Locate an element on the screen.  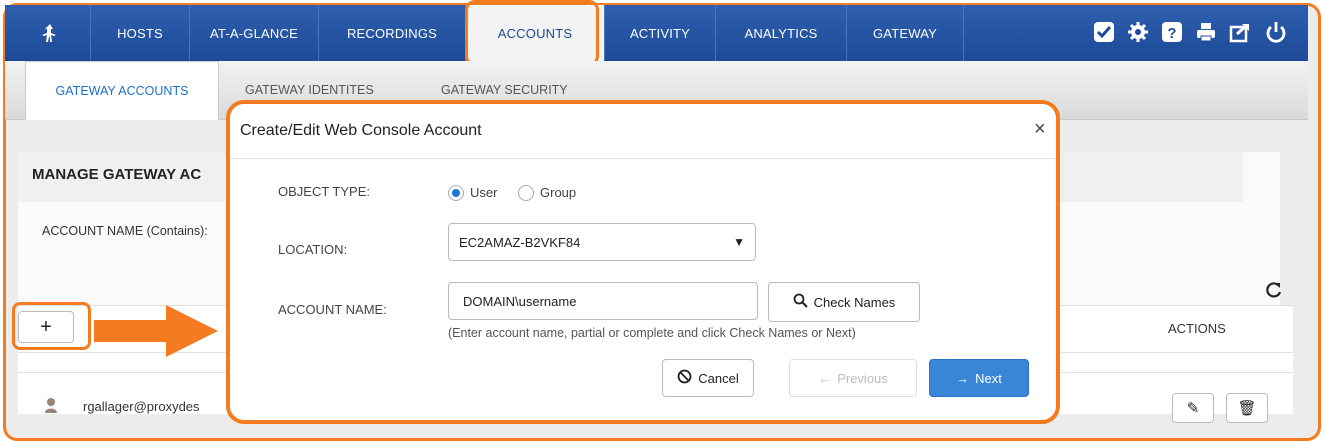
cancel-label: Cancel is located at coordinates (718, 378).